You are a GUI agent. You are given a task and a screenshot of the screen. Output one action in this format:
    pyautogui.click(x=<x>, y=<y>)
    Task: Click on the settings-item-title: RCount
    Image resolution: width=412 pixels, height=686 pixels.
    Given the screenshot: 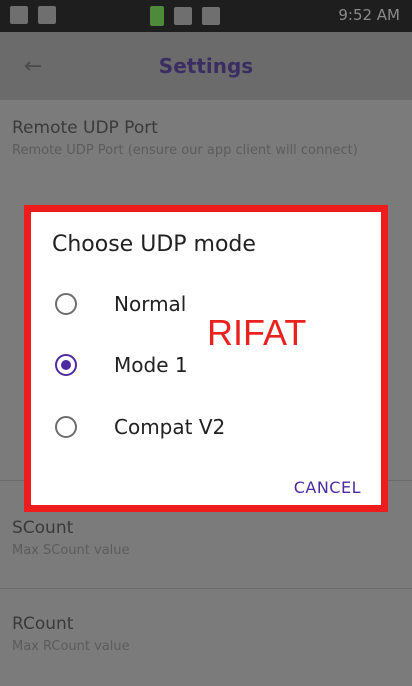 What is the action you would take?
    pyautogui.click(x=43, y=624)
    